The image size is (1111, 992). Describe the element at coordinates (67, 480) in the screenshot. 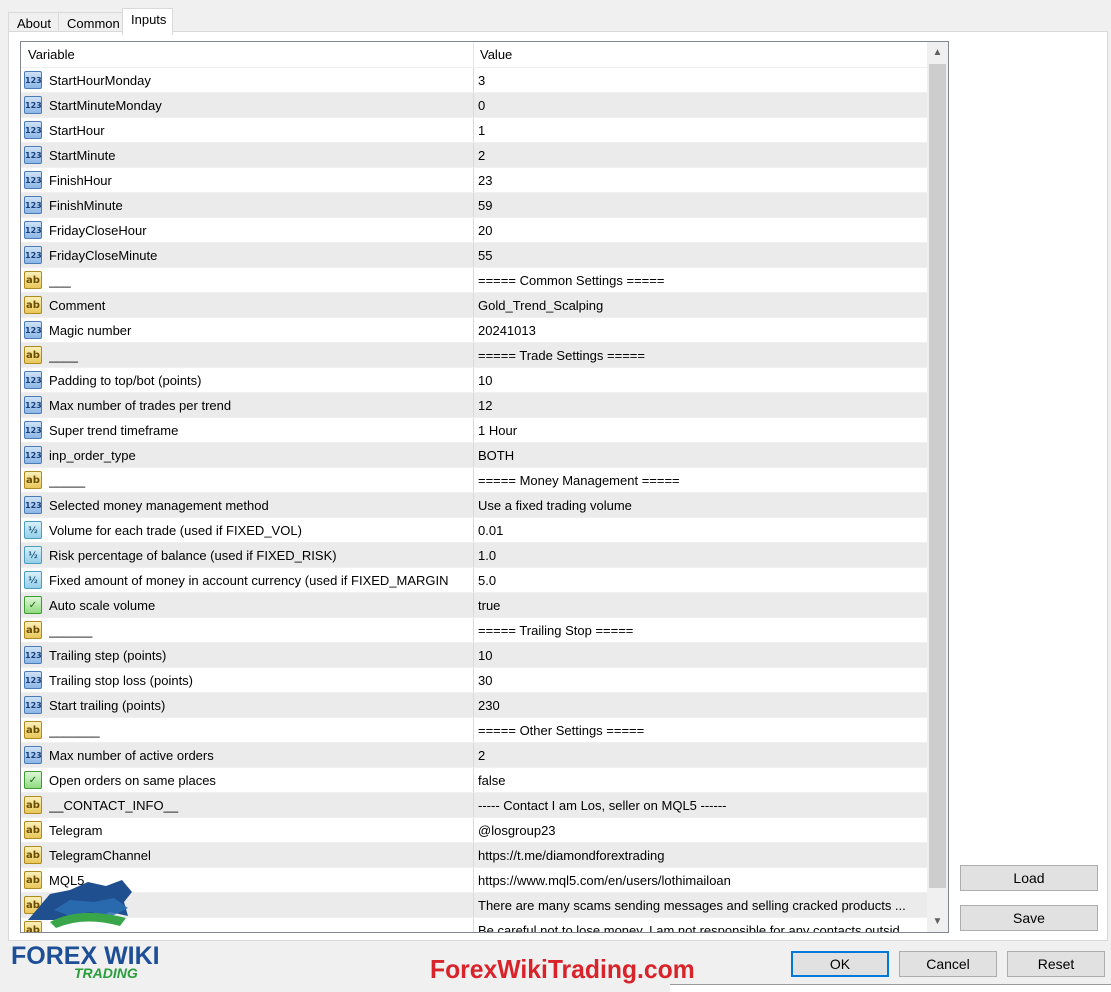

I see `variable-name: _____` at that location.